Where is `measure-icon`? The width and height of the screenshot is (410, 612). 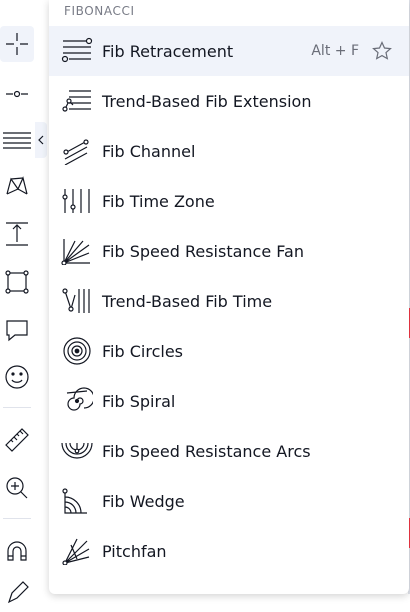 measure-icon is located at coordinates (17, 234).